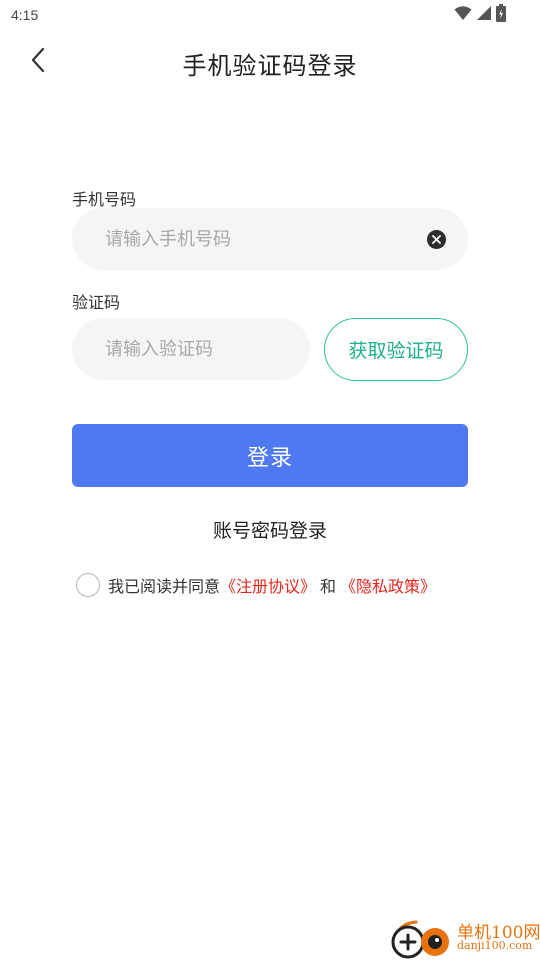  I want to click on status-icons, so click(480, 15).